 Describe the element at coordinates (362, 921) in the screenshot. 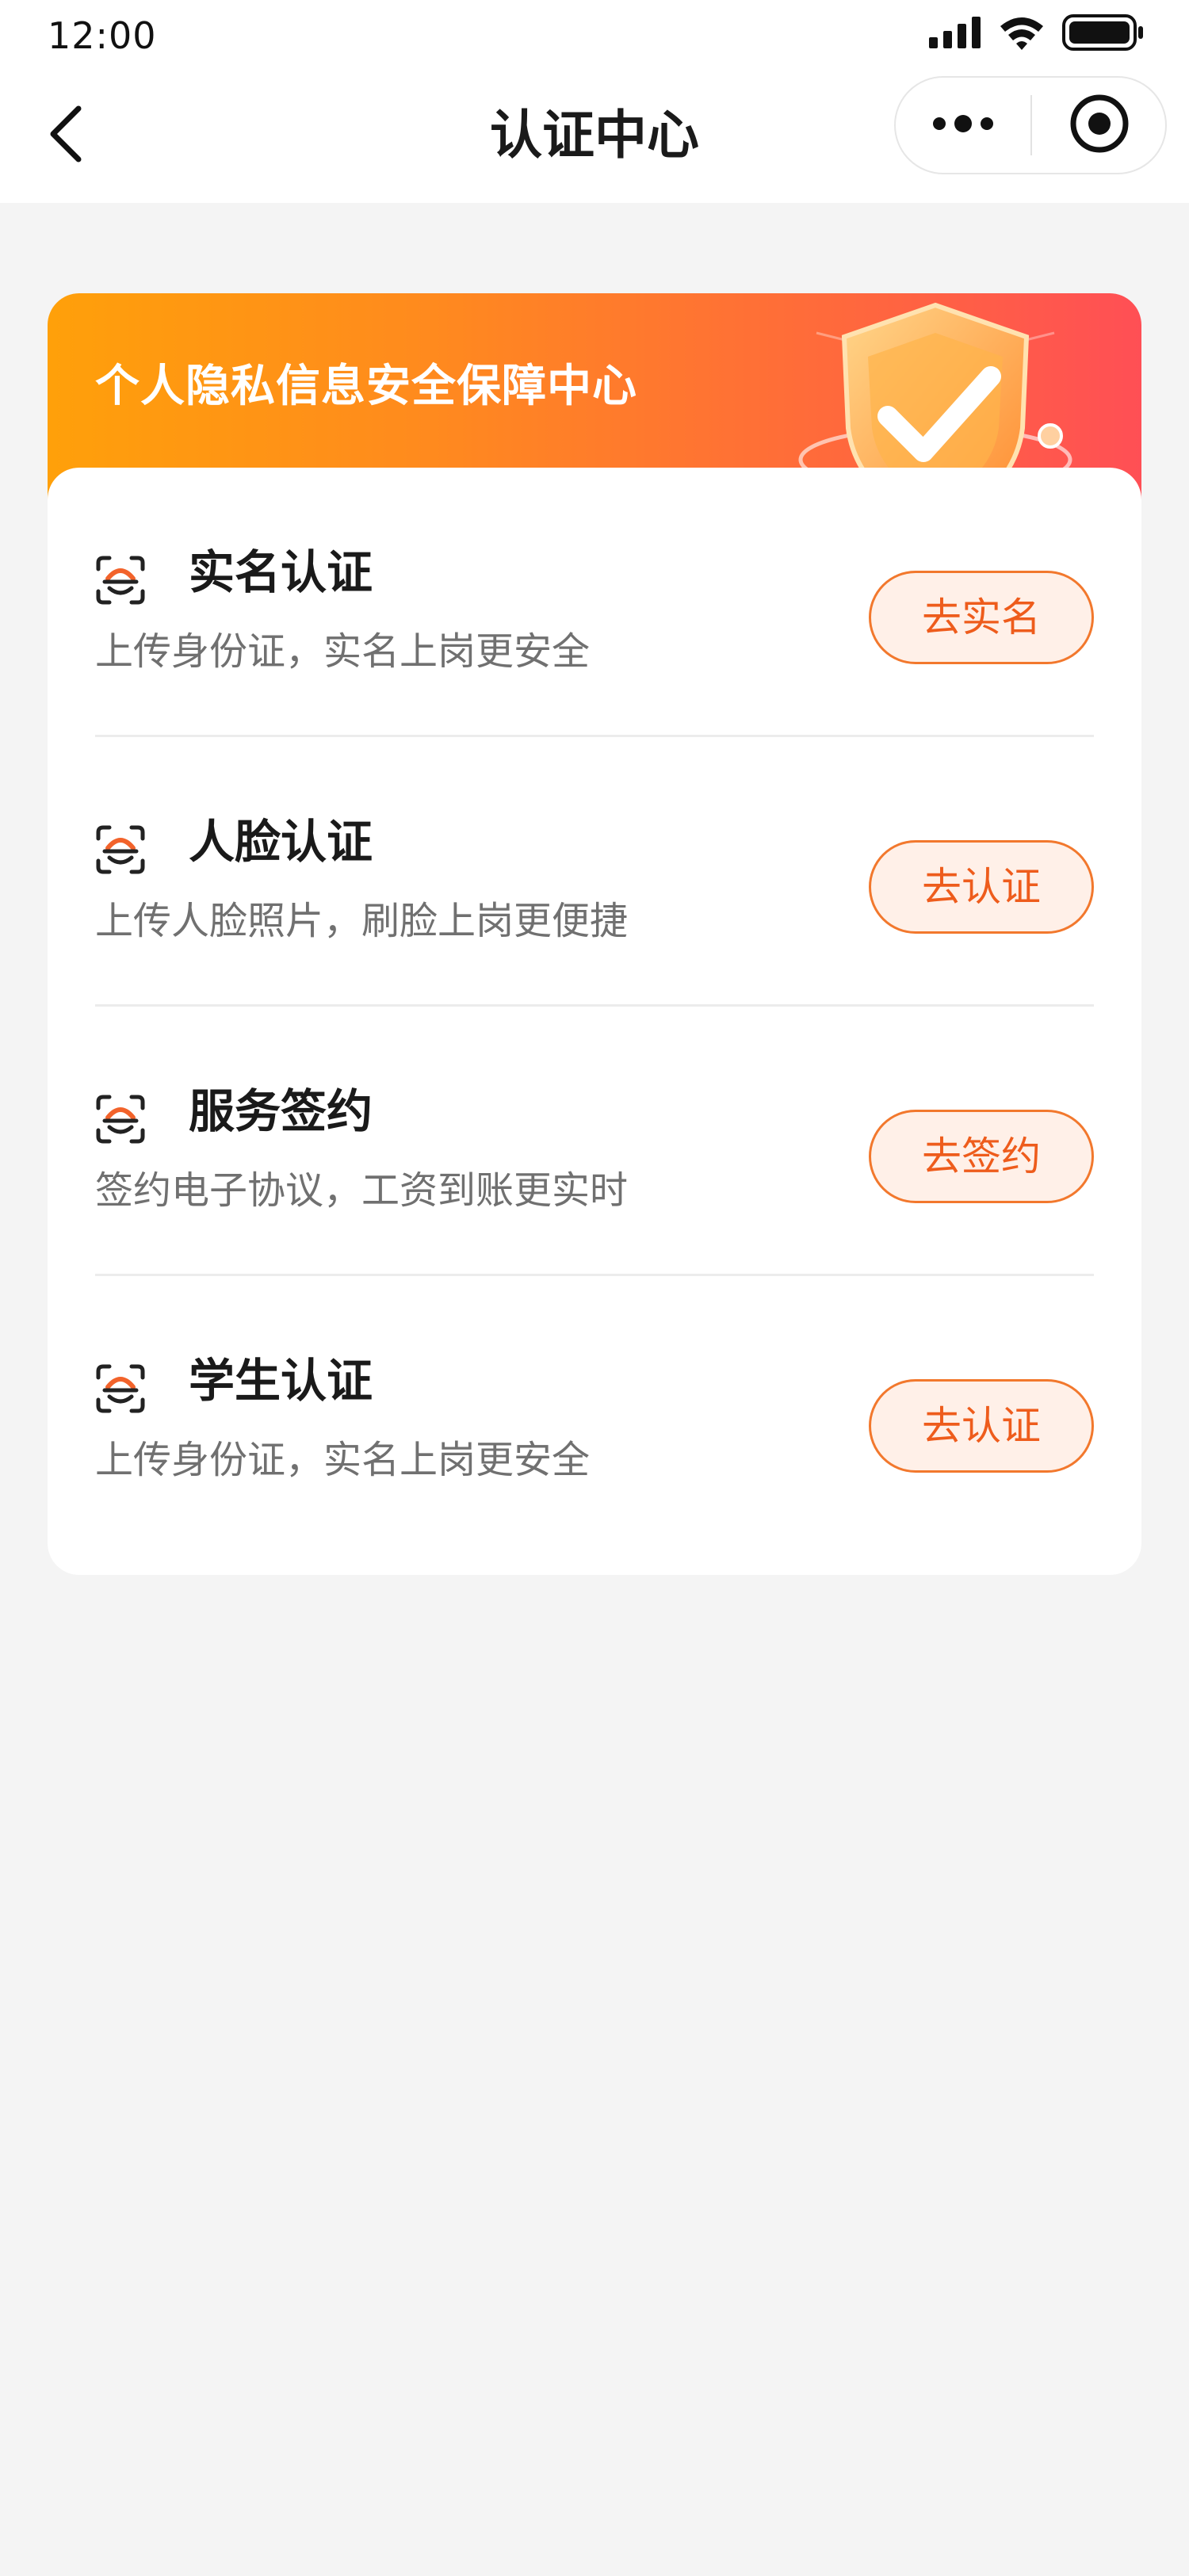

I see `item-desc: 上传人脸照片，刷脸上岗更便捷` at that location.